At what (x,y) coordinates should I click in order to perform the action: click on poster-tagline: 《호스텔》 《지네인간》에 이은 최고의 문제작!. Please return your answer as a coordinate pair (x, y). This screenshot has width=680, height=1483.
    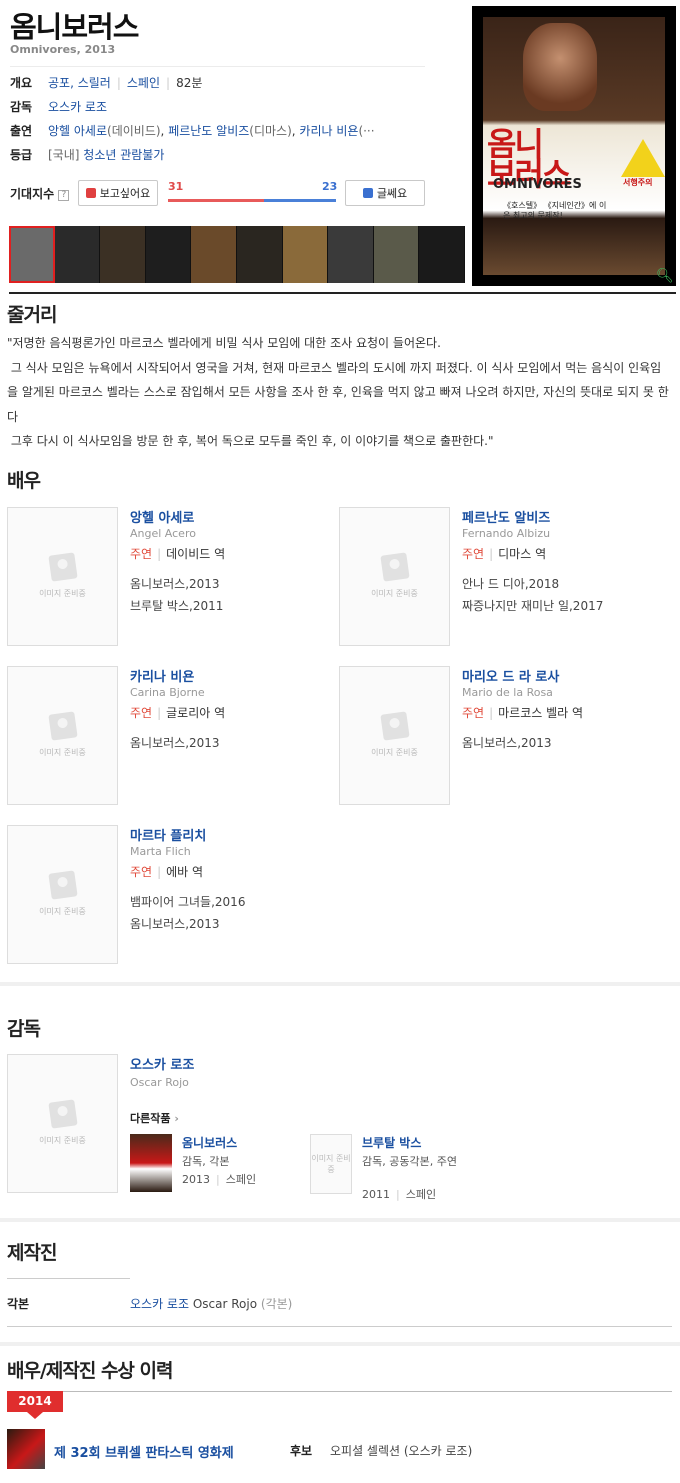
    Looking at the image, I should click on (555, 210).